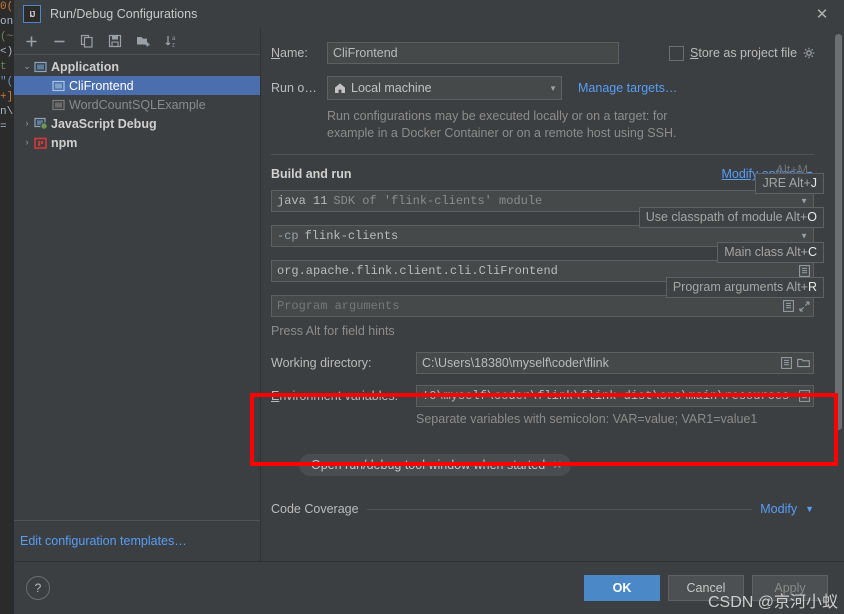 This screenshot has width=844, height=614. What do you see at coordinates (7, 112) in the screenshot?
I see `background-editor-line: n\` at bounding box center [7, 112].